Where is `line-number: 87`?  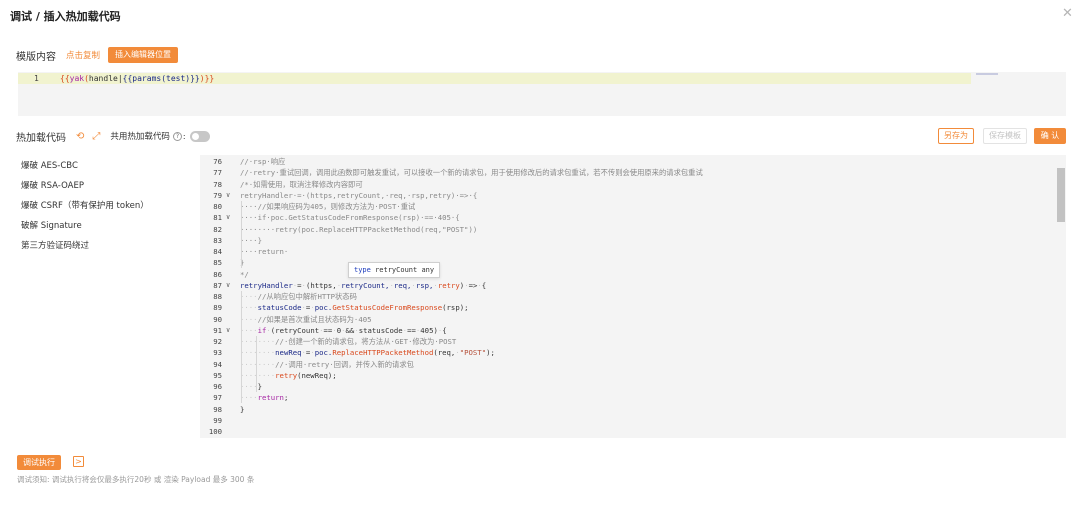
line-number: 87 is located at coordinates (217, 285).